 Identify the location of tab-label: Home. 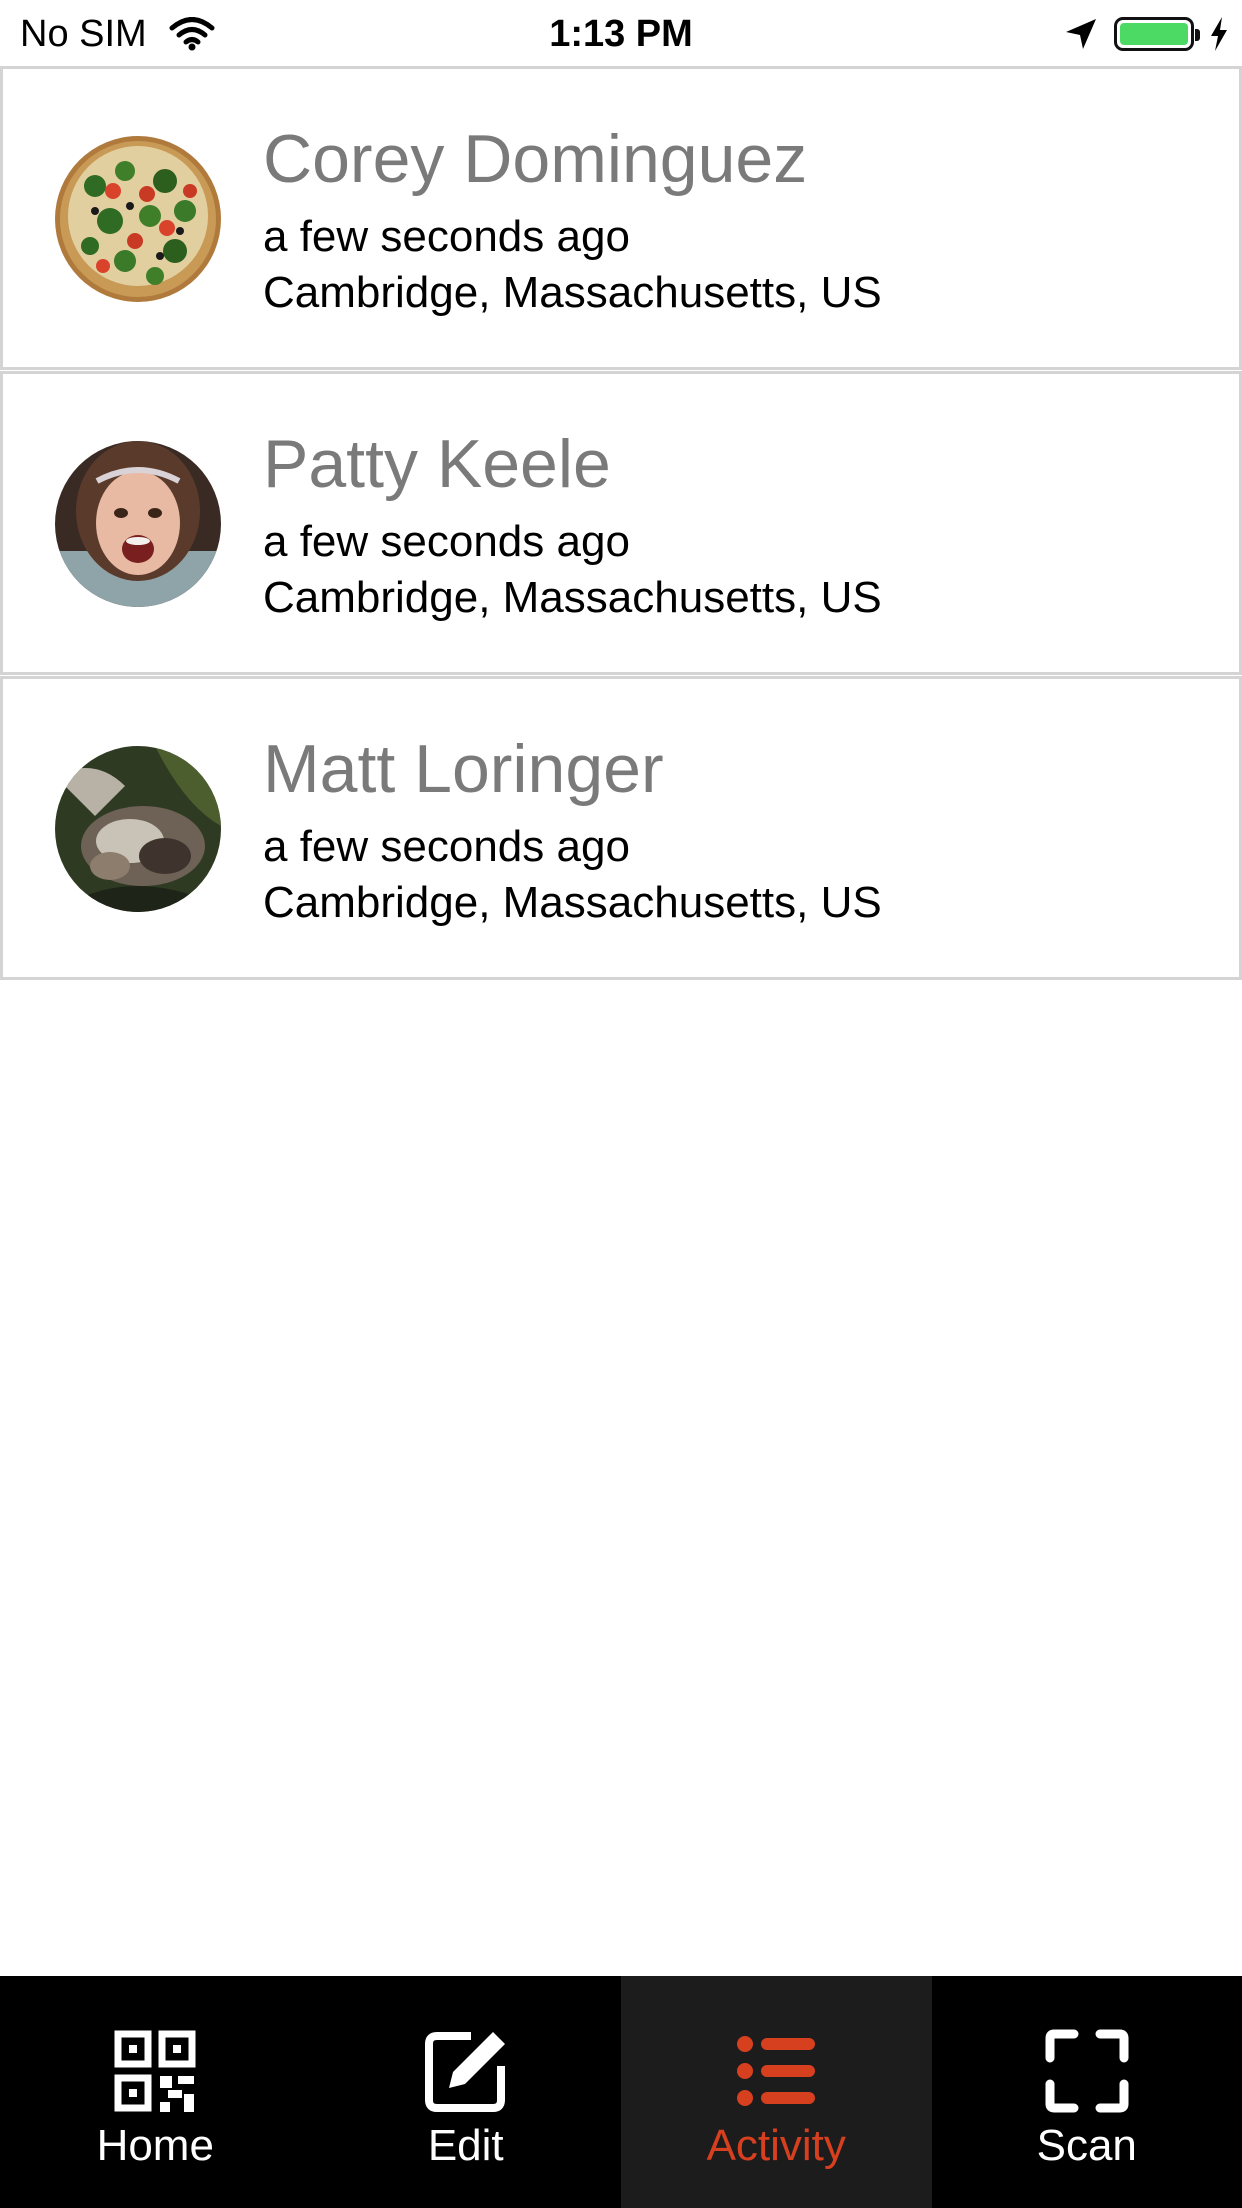
(155, 2145).